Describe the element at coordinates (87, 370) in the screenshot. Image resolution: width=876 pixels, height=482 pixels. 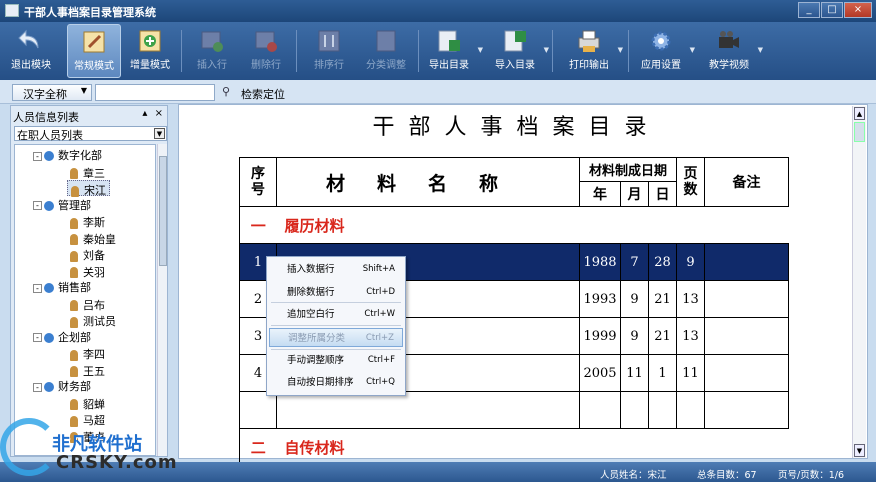
I see `tree-person: 王五` at that location.